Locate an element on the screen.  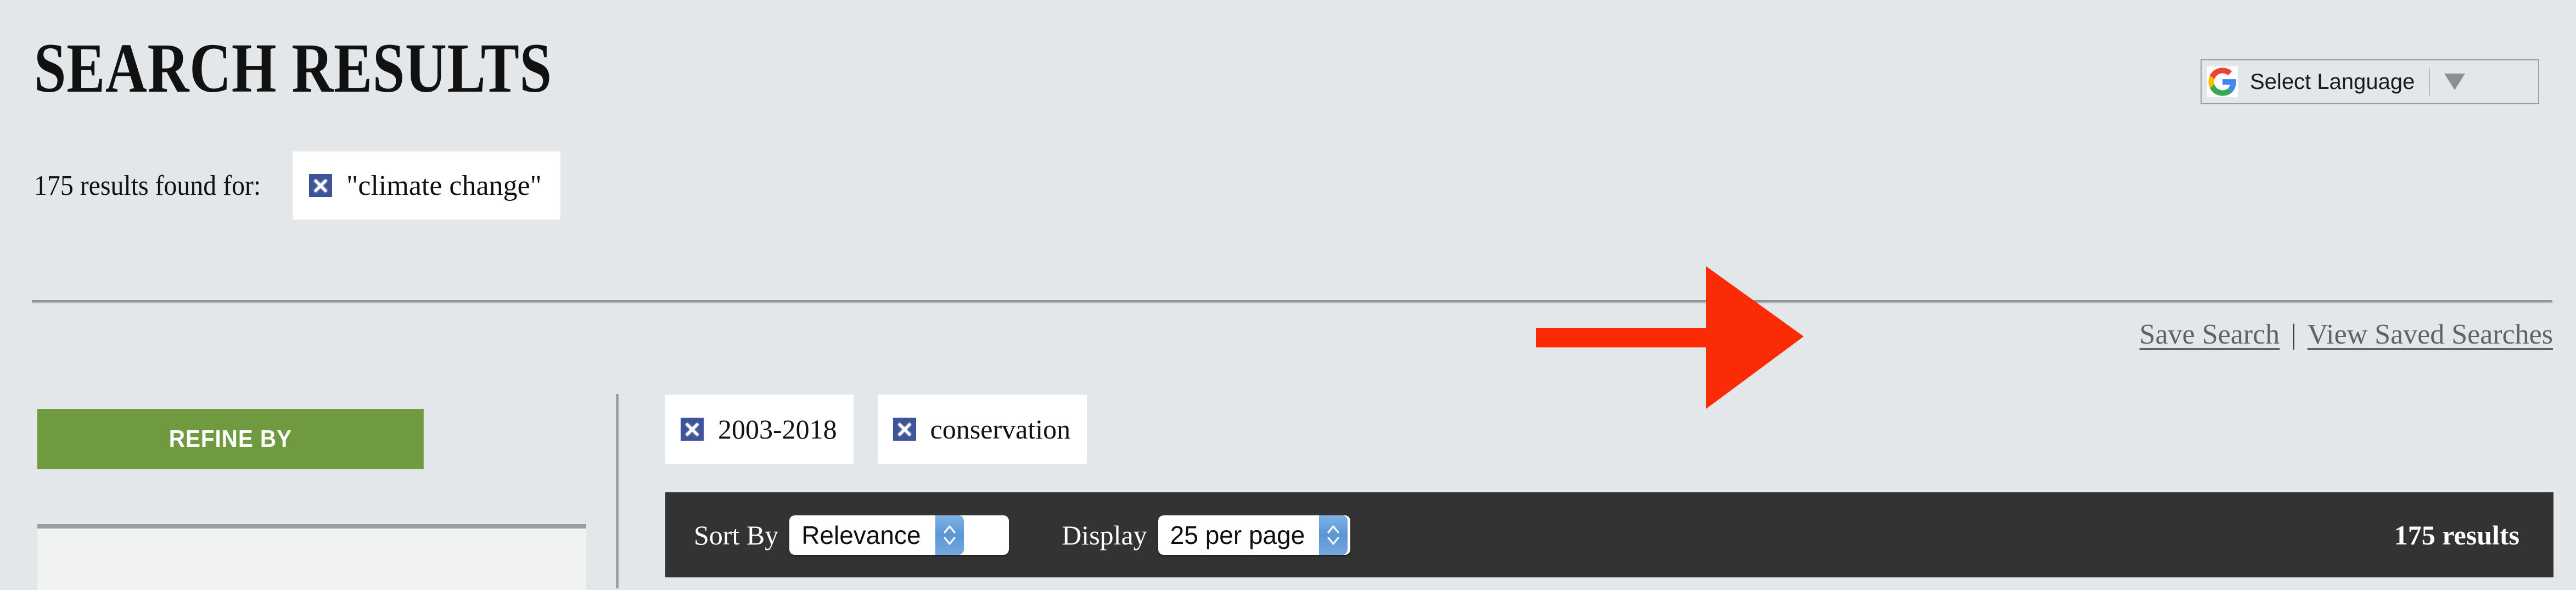
page-title: SEARCH RESULTS is located at coordinates (293, 68).